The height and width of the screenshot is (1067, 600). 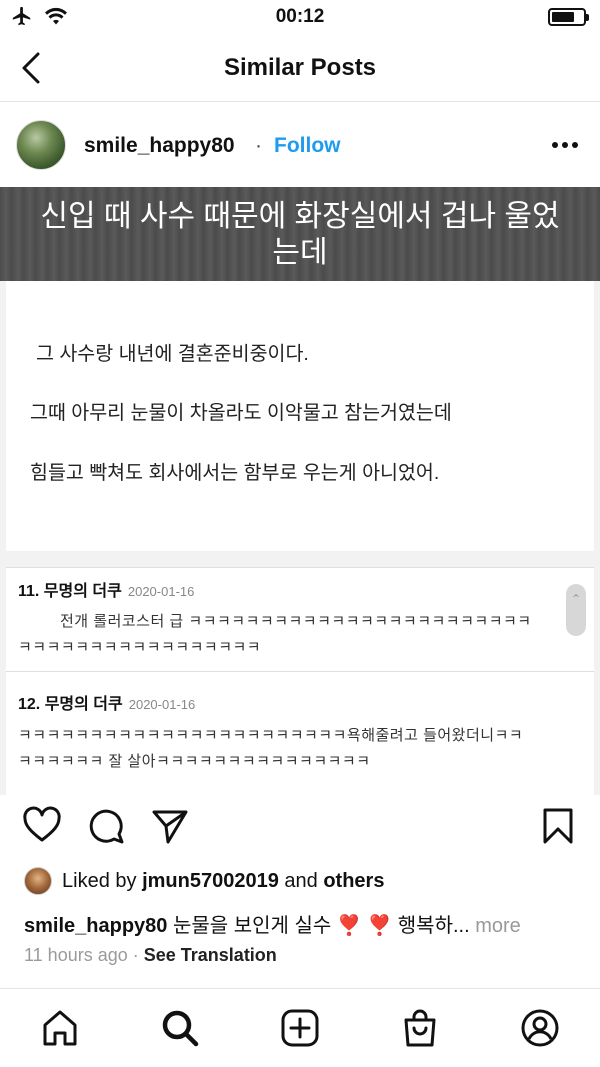 What do you see at coordinates (140, 647) in the screenshot?
I see `comment-text: ㅋㅋㅋㅋㅋㅋㅋㅋㅋㅋㅋㅋㅋㅋㅋㅋㅋ` at bounding box center [140, 647].